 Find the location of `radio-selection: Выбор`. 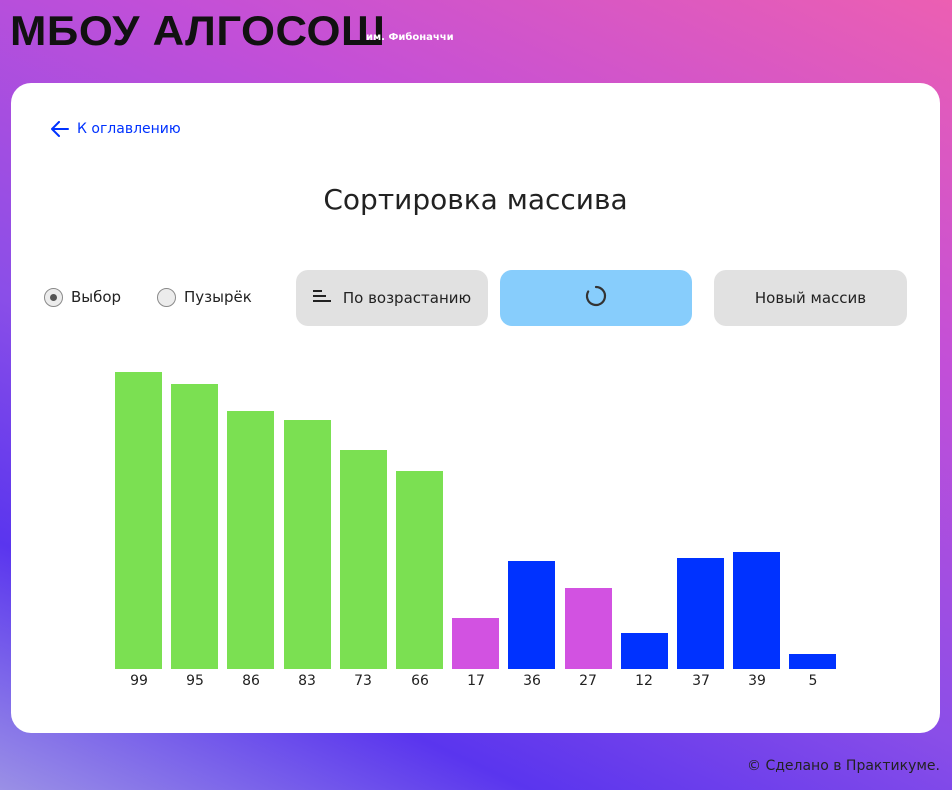

radio-selection: Выбор is located at coordinates (82, 297).